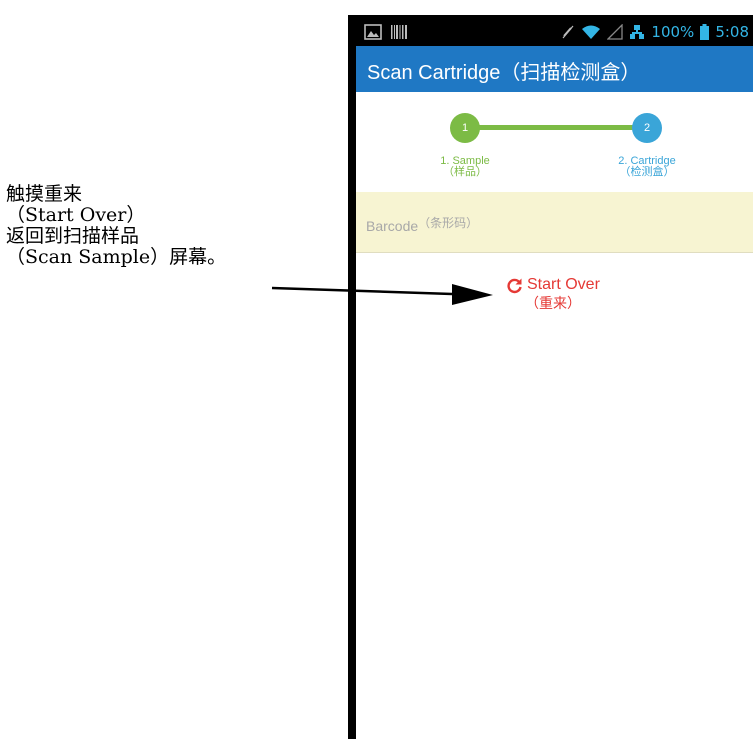 This screenshot has height=739, width=753. What do you see at coordinates (73, 236) in the screenshot?
I see `callout-line-3: 返回到扫描样品` at bounding box center [73, 236].